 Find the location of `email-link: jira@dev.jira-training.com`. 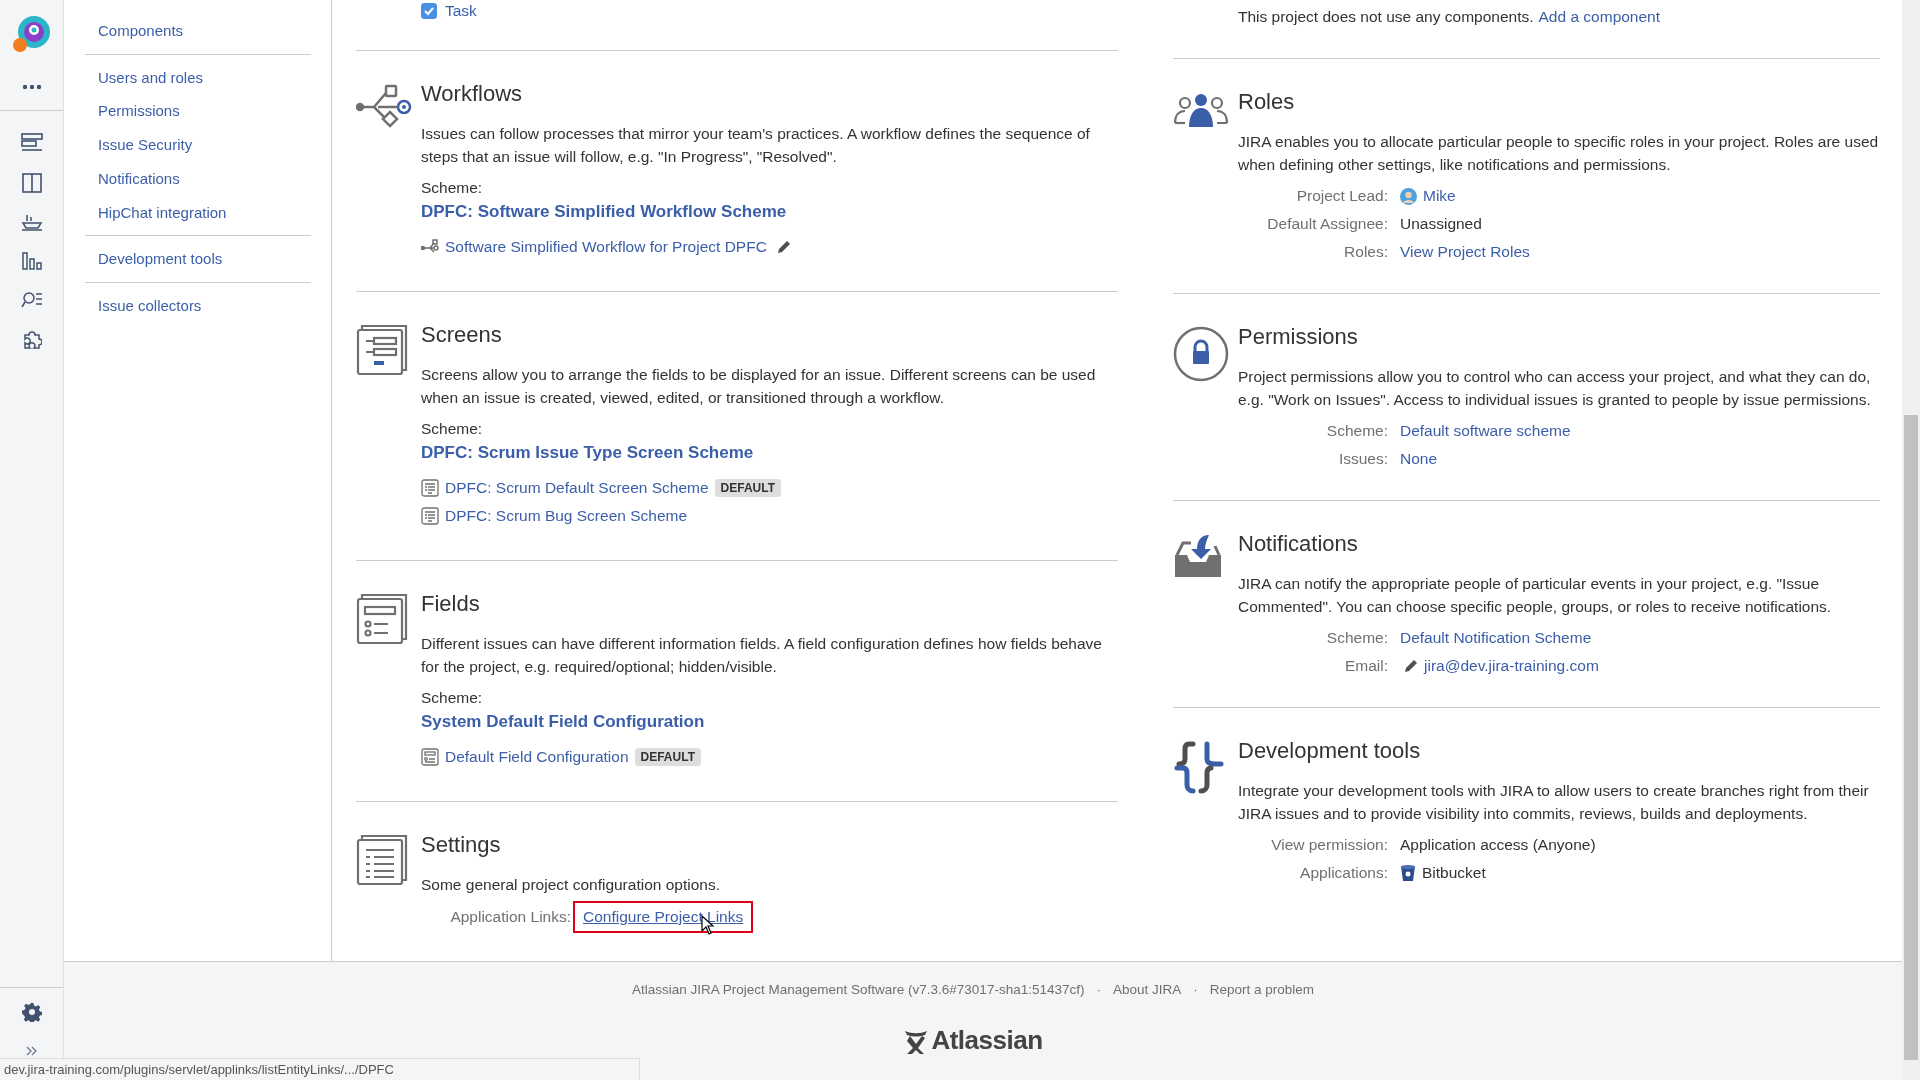

email-link: jira@dev.jira-training.com is located at coordinates (1511, 666).